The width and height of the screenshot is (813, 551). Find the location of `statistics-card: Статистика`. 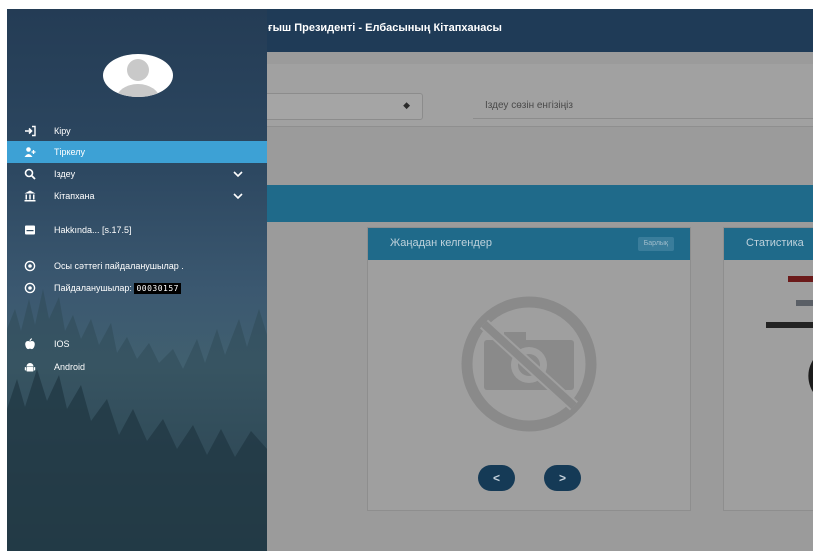

statistics-card: Статистика is located at coordinates (768, 369).